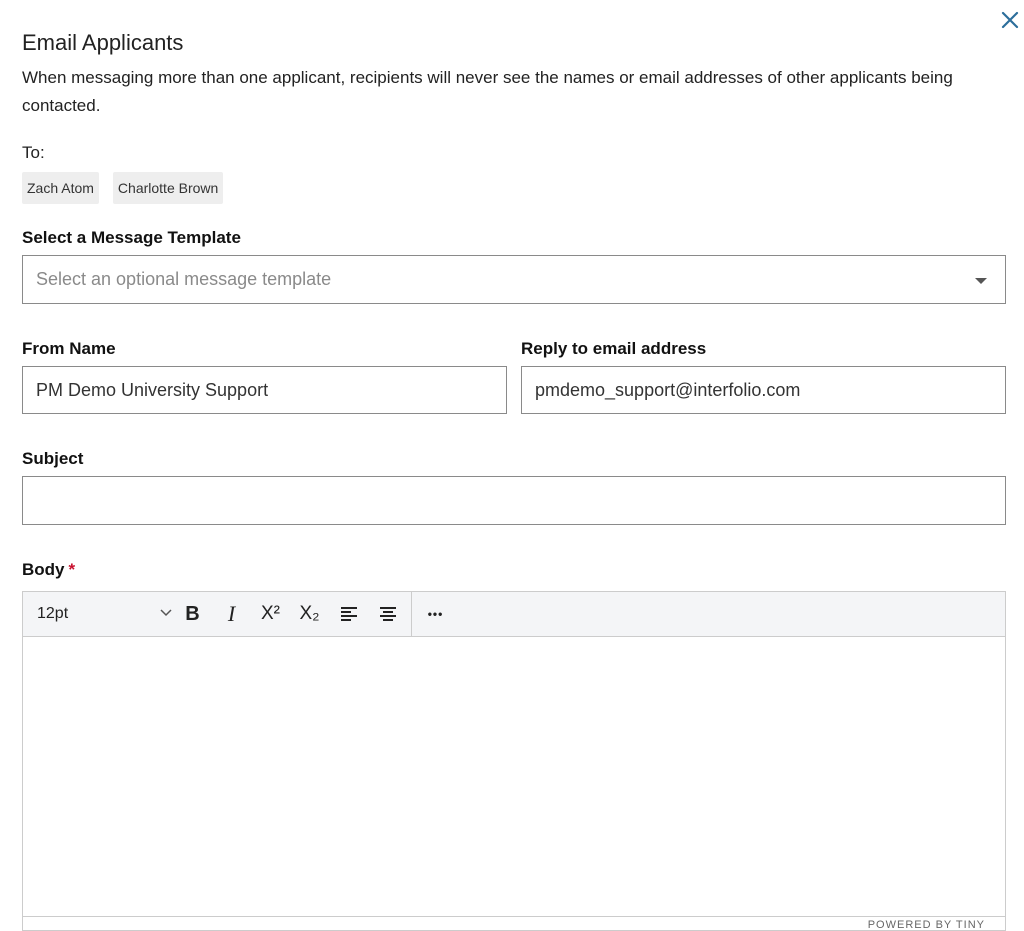 This screenshot has height=931, width=1024. I want to click on dialog-title: Email Applicants, so click(103, 42).